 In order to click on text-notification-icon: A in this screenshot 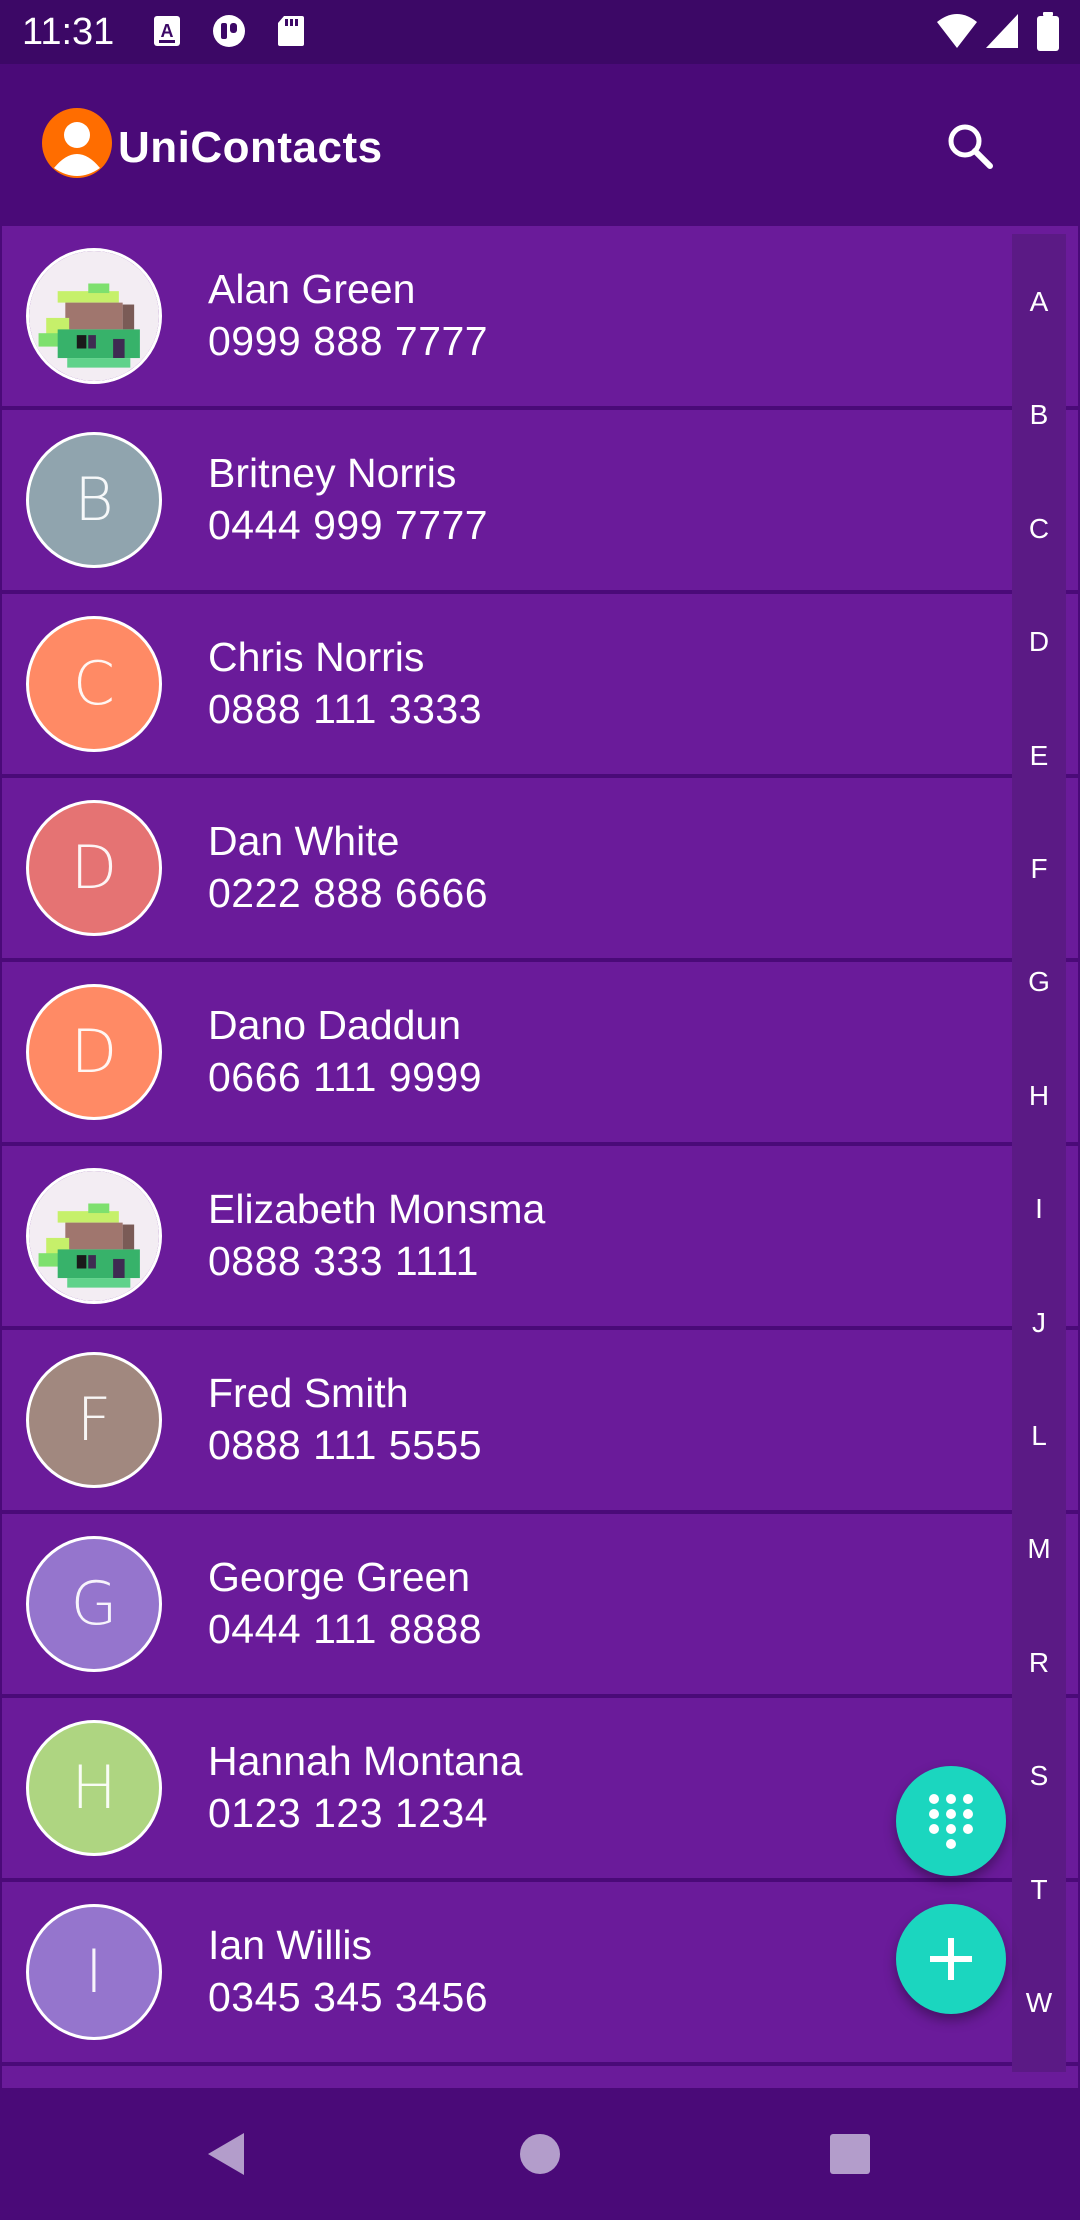, I will do `click(167, 33)`.